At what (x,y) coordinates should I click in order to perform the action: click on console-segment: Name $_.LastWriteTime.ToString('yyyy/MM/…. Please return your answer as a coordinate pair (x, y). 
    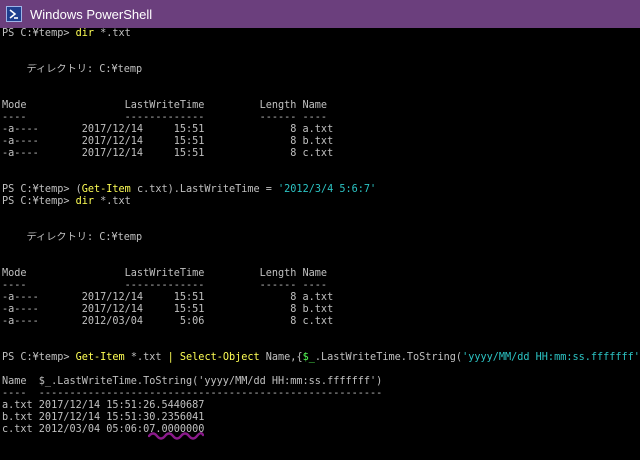
    Looking at the image, I should click on (192, 381).